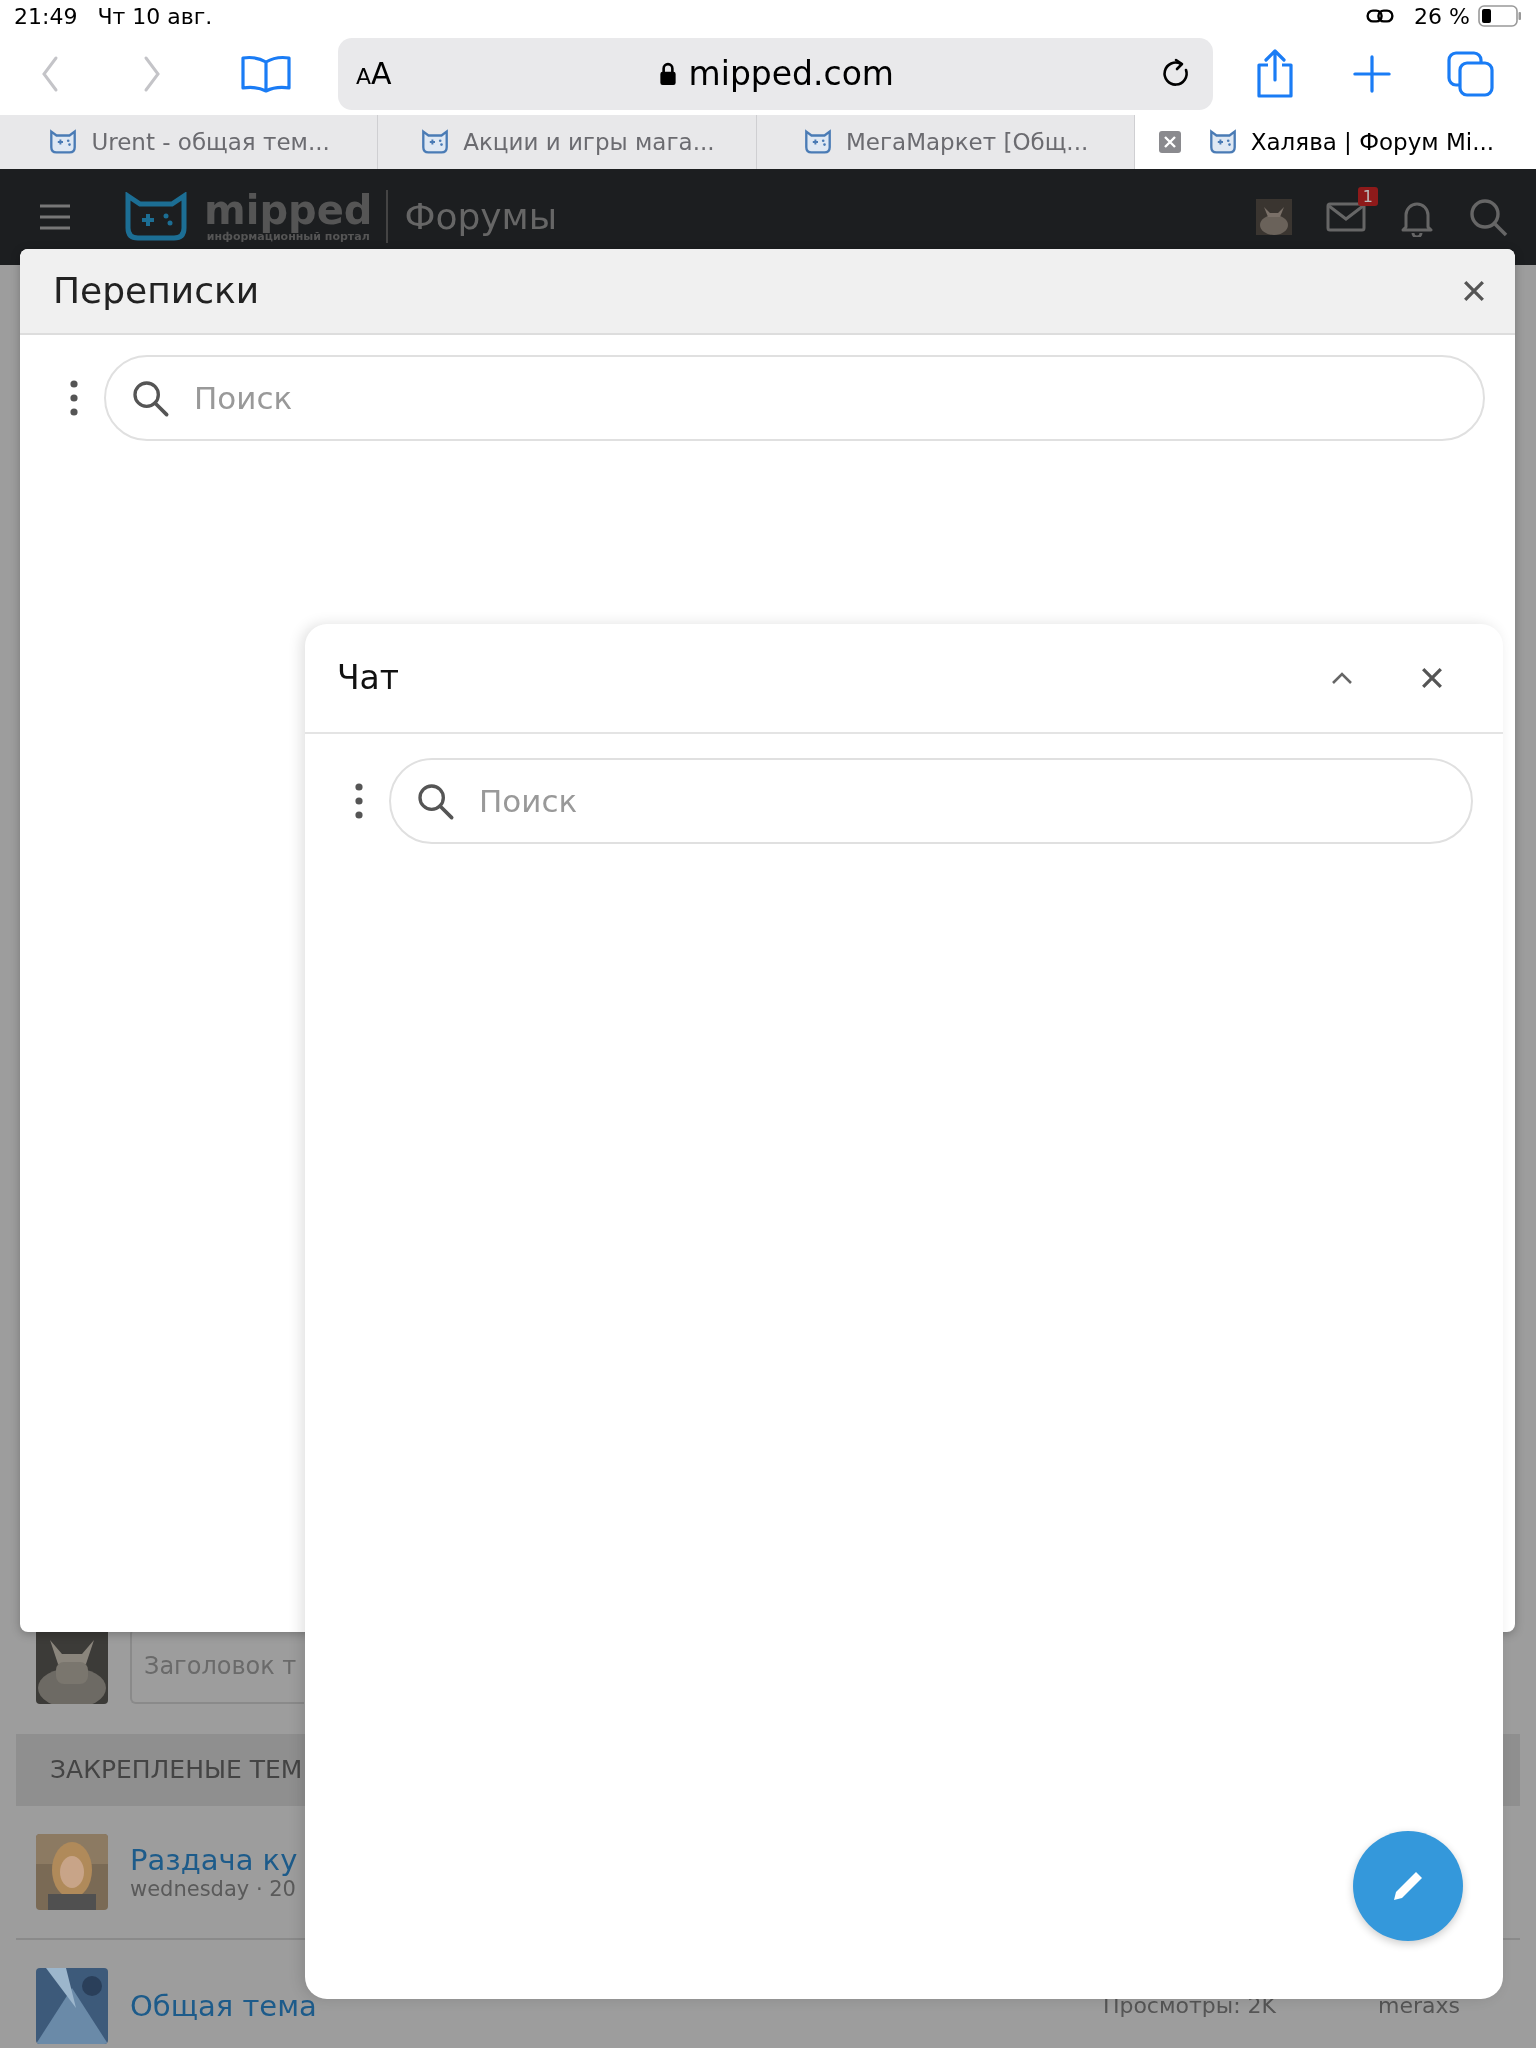  I want to click on logo-tagline: информационный портал, so click(288, 237).